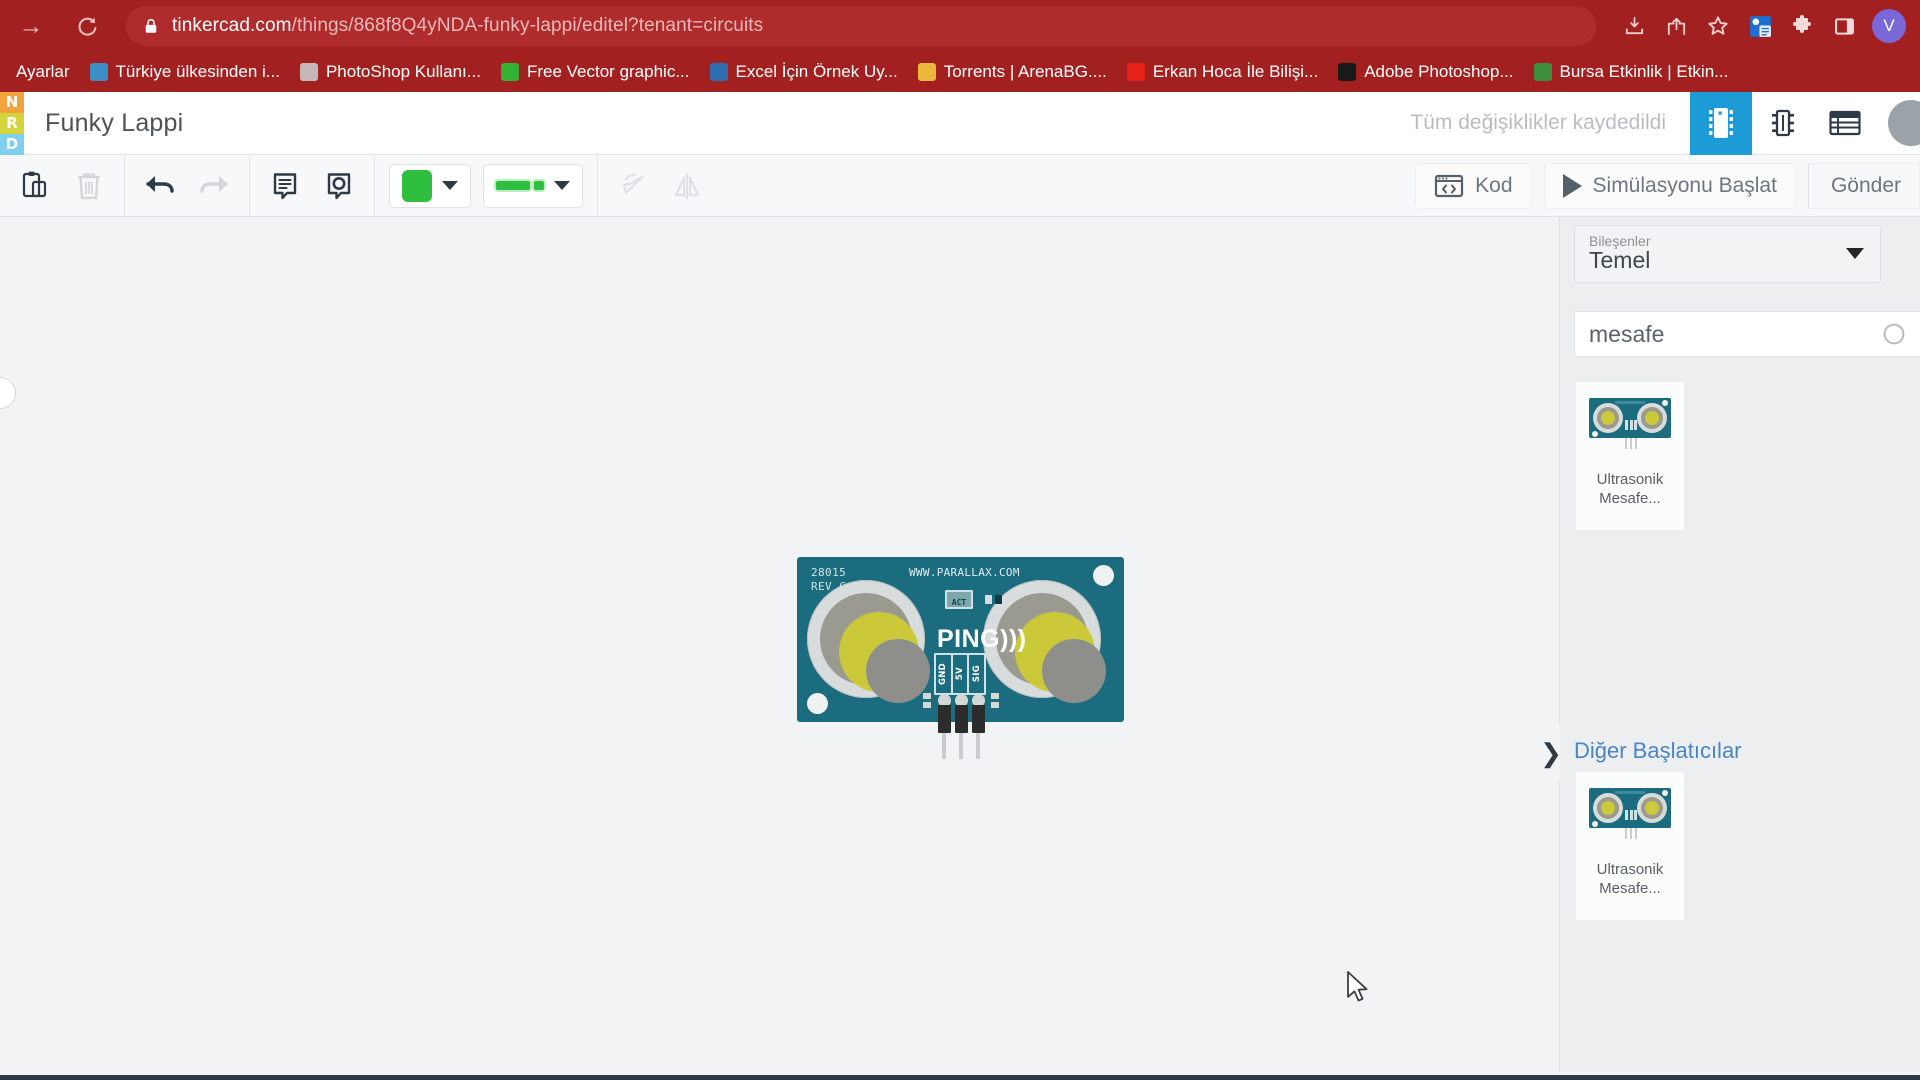  I want to click on tab-schematic, so click(1783, 123).